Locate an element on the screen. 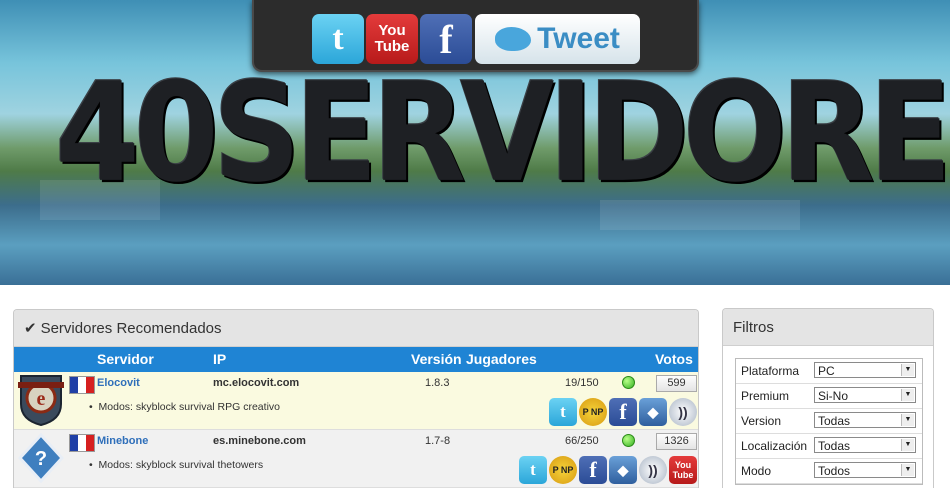  server-link-icons: t P NP f ◆ )) You Tube is located at coordinates (608, 470).